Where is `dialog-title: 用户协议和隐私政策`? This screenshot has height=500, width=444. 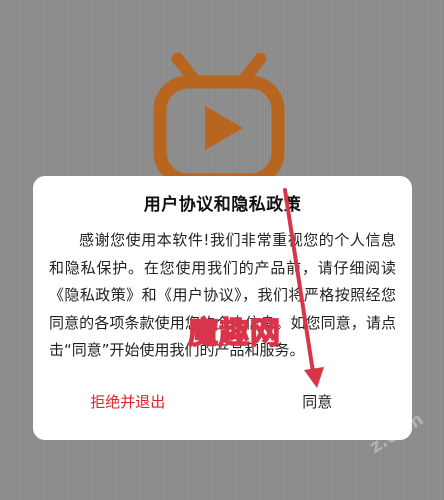
dialog-title: 用户协议和隐私政策 is located at coordinates (222, 205).